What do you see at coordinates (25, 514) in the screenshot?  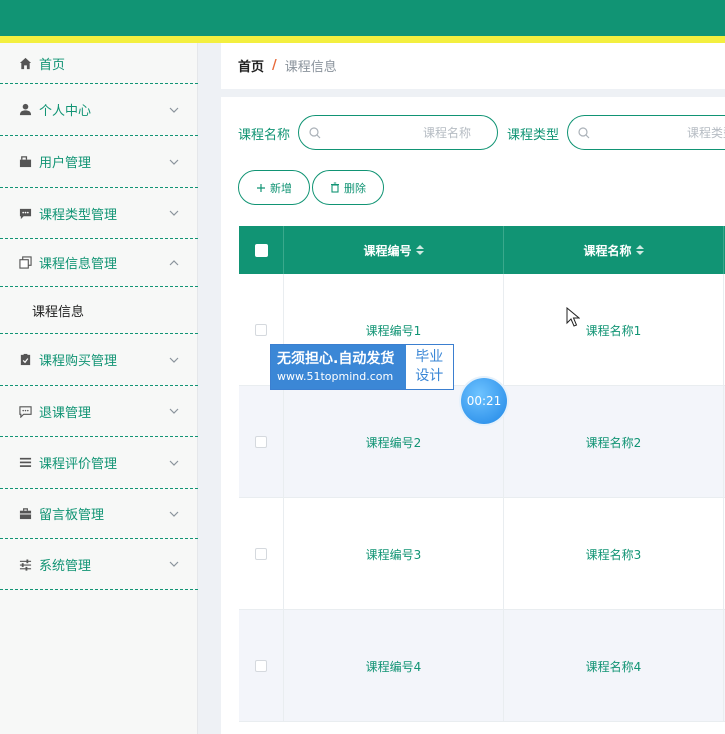 I see `briefcase-icon` at bounding box center [25, 514].